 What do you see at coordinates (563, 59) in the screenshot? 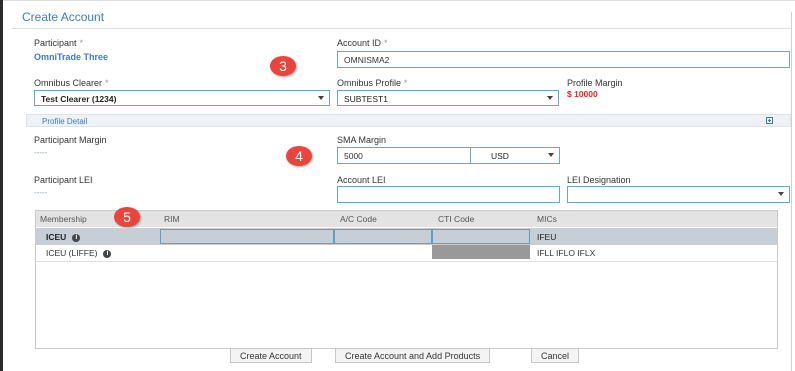
I see `account-id-input: OMNISMA2` at bounding box center [563, 59].